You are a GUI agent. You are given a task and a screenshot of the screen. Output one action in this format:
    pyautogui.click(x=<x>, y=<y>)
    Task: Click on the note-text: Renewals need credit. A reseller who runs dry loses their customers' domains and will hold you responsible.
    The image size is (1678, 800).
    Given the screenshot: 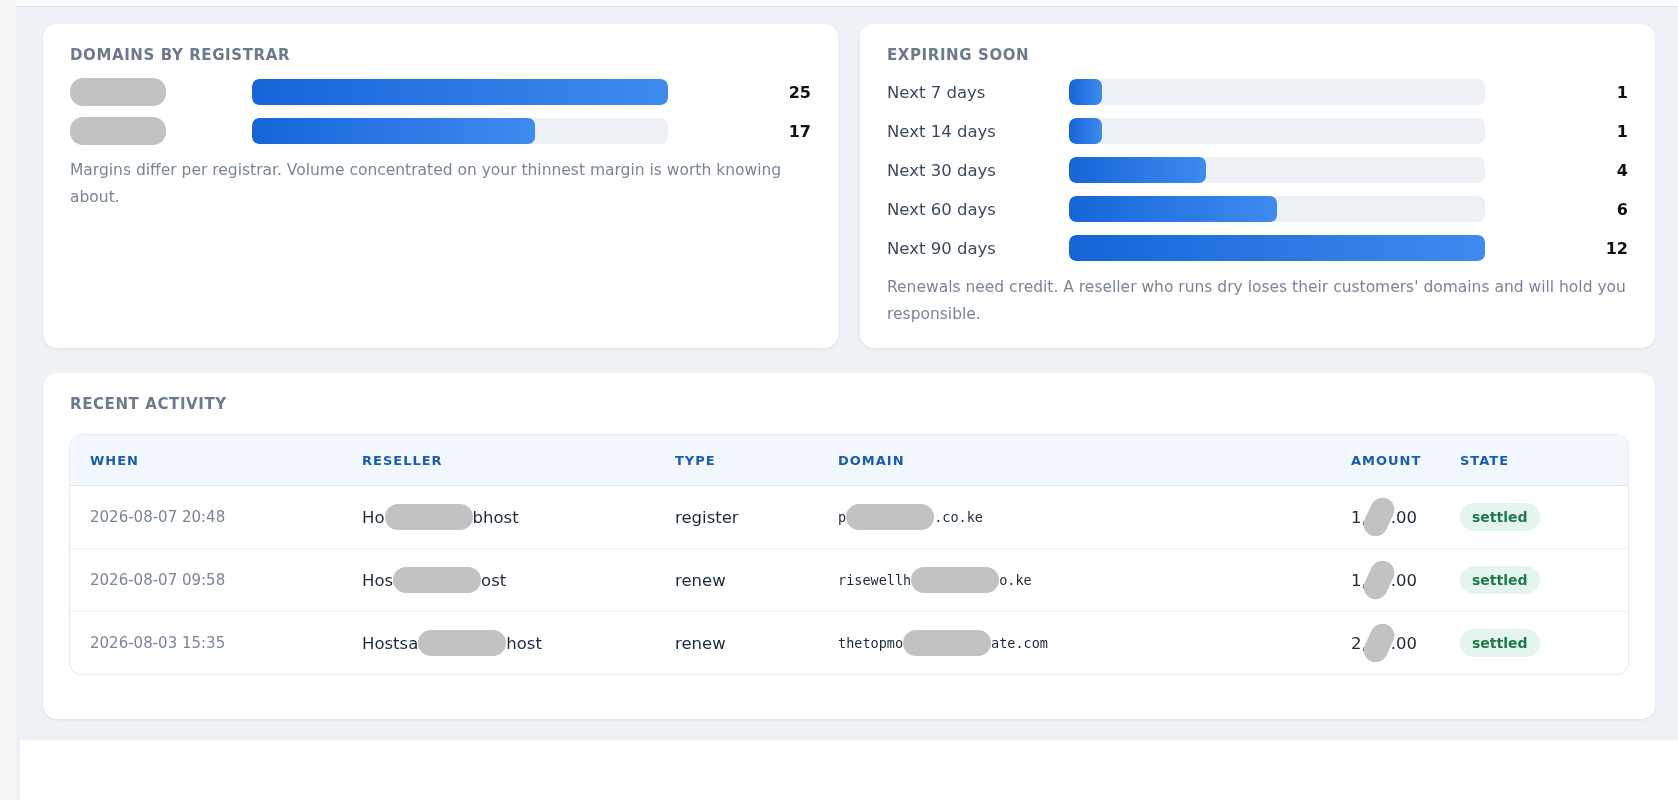 What is the action you would take?
    pyautogui.click(x=1257, y=301)
    